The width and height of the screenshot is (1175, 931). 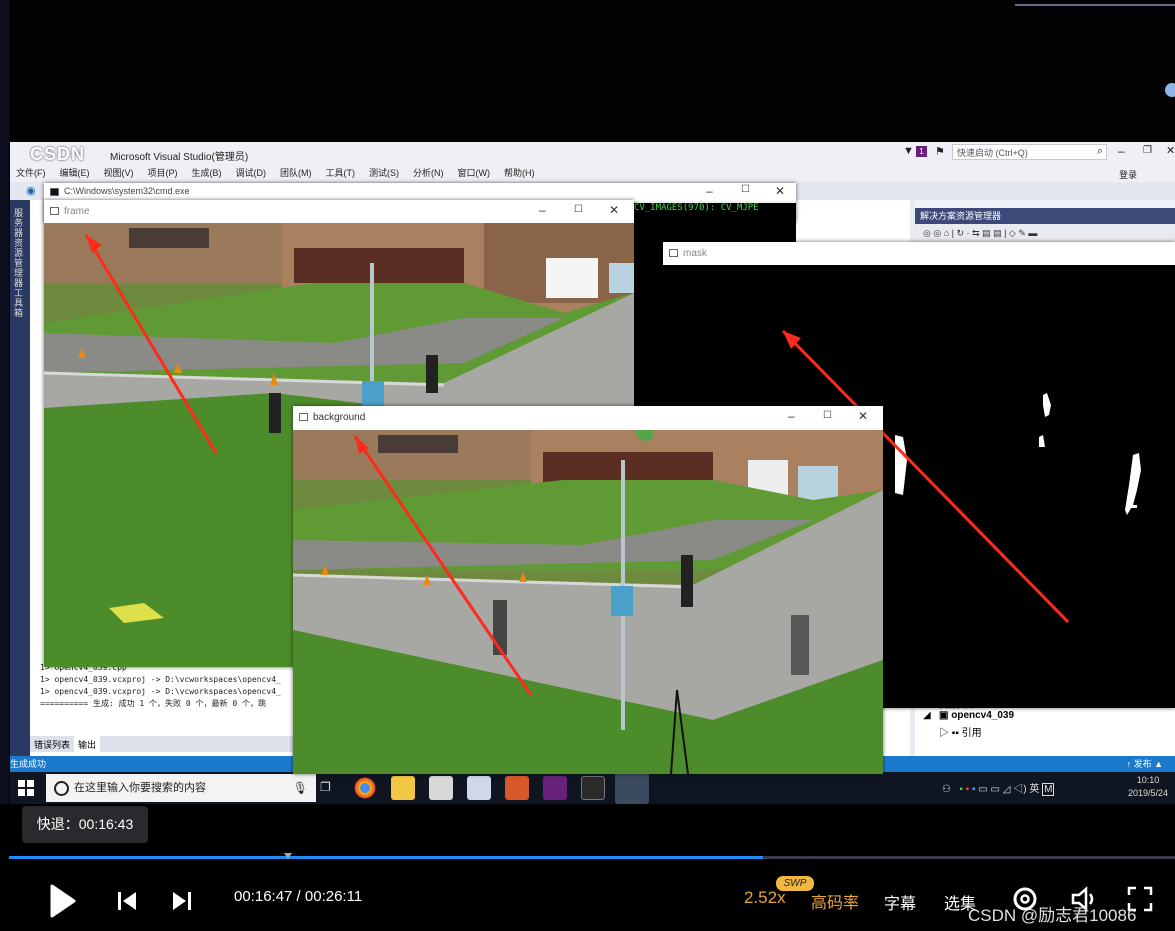 I want to click on menu-item: 工具(T), so click(x=341, y=173).